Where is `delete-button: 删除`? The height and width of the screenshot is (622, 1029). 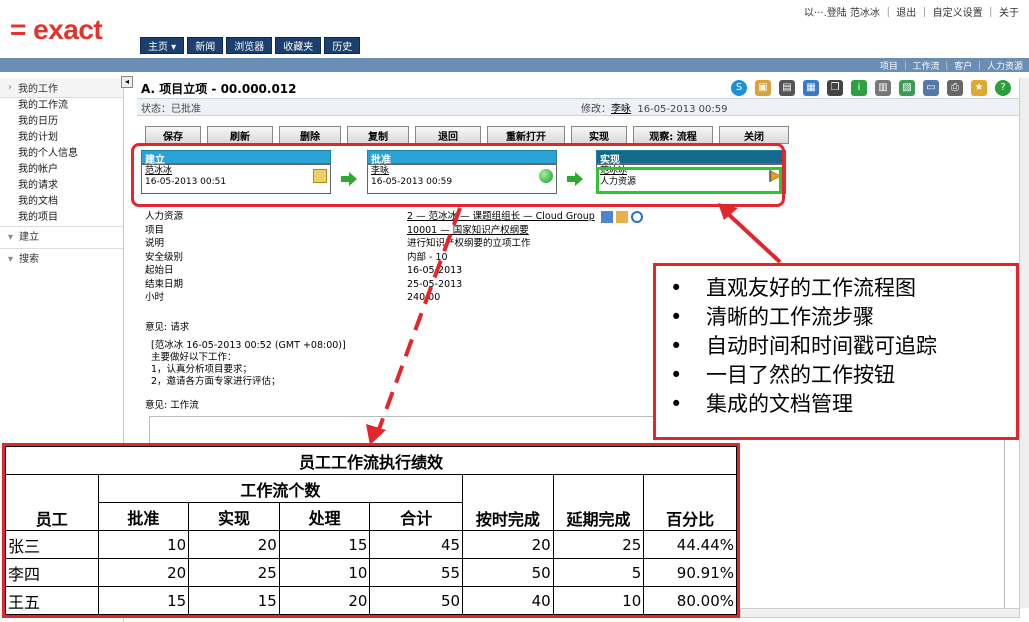 delete-button: 删除 is located at coordinates (310, 135).